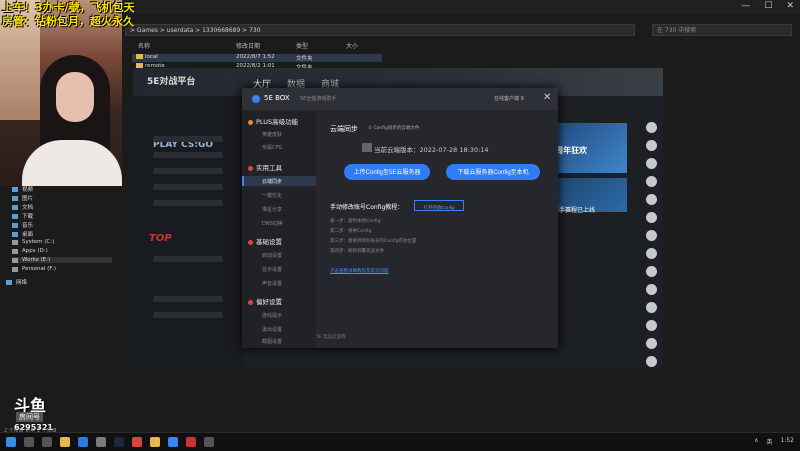 The image size is (800, 451). What do you see at coordinates (380, 30) in the screenshot?
I see `address-bar: > Games > userdata > 1330668689 > 730` at bounding box center [380, 30].